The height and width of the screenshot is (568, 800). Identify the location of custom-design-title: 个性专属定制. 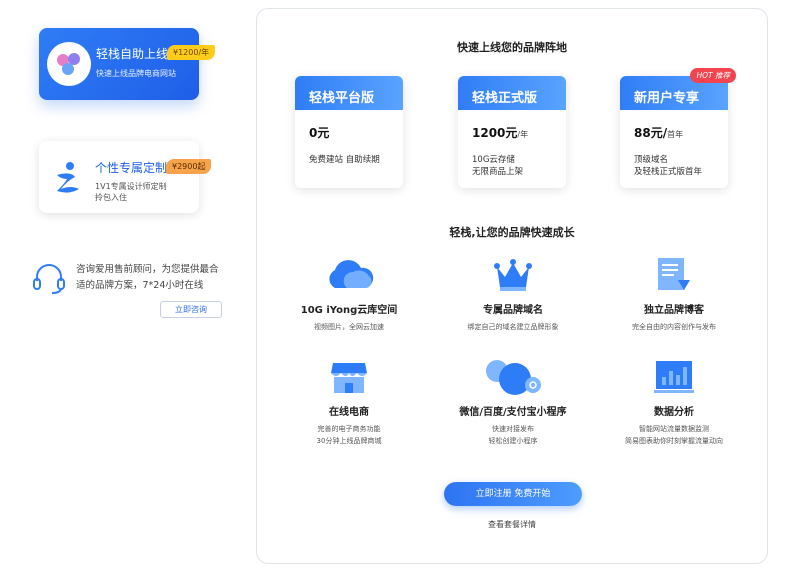
(131, 168).